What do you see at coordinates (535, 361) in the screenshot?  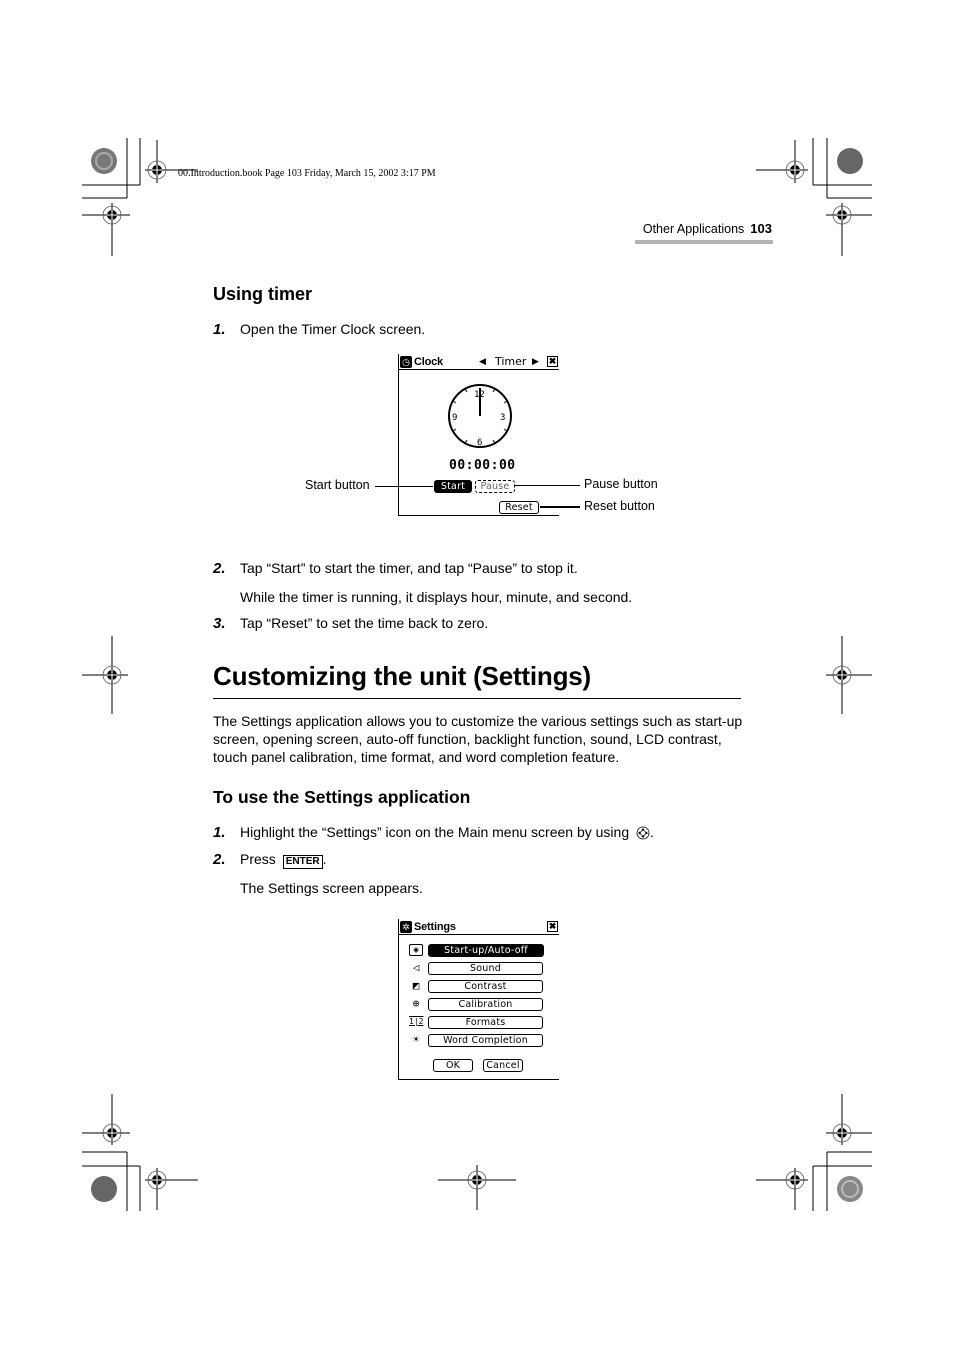 I see `next-mode-icon: ▶` at bounding box center [535, 361].